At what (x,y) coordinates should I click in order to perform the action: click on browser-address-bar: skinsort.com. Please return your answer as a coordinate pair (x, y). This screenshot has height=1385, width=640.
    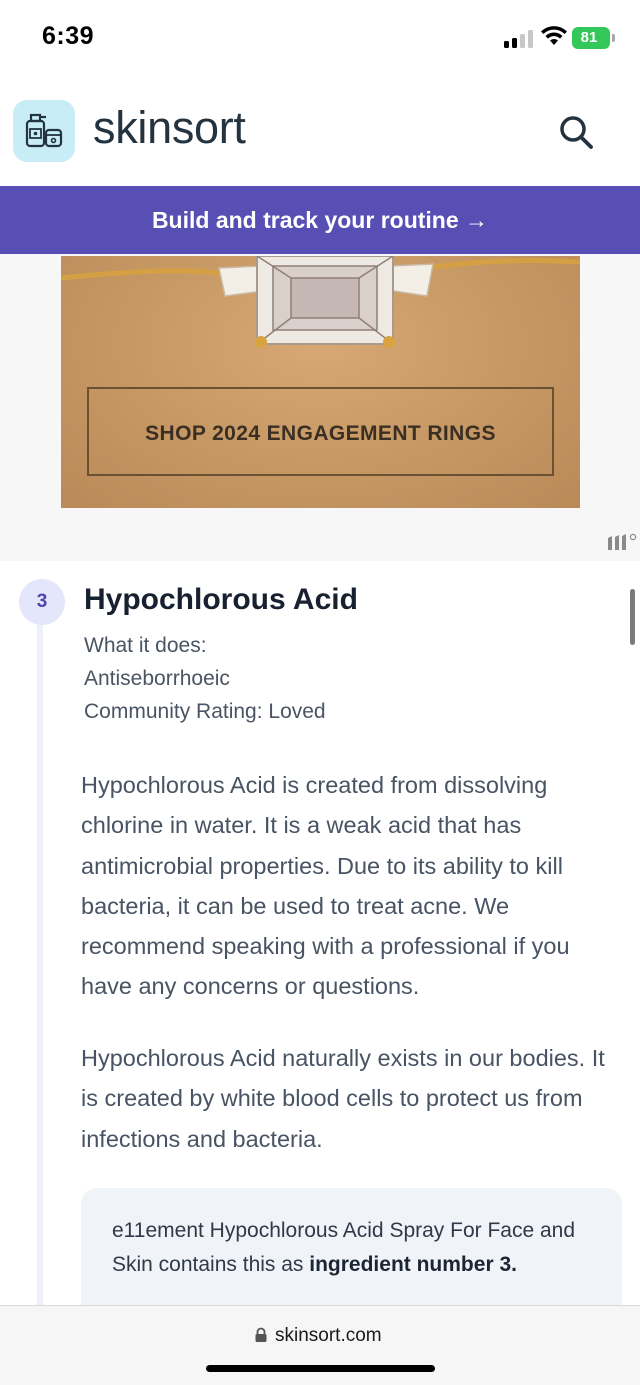
    Looking at the image, I should click on (320, 1345).